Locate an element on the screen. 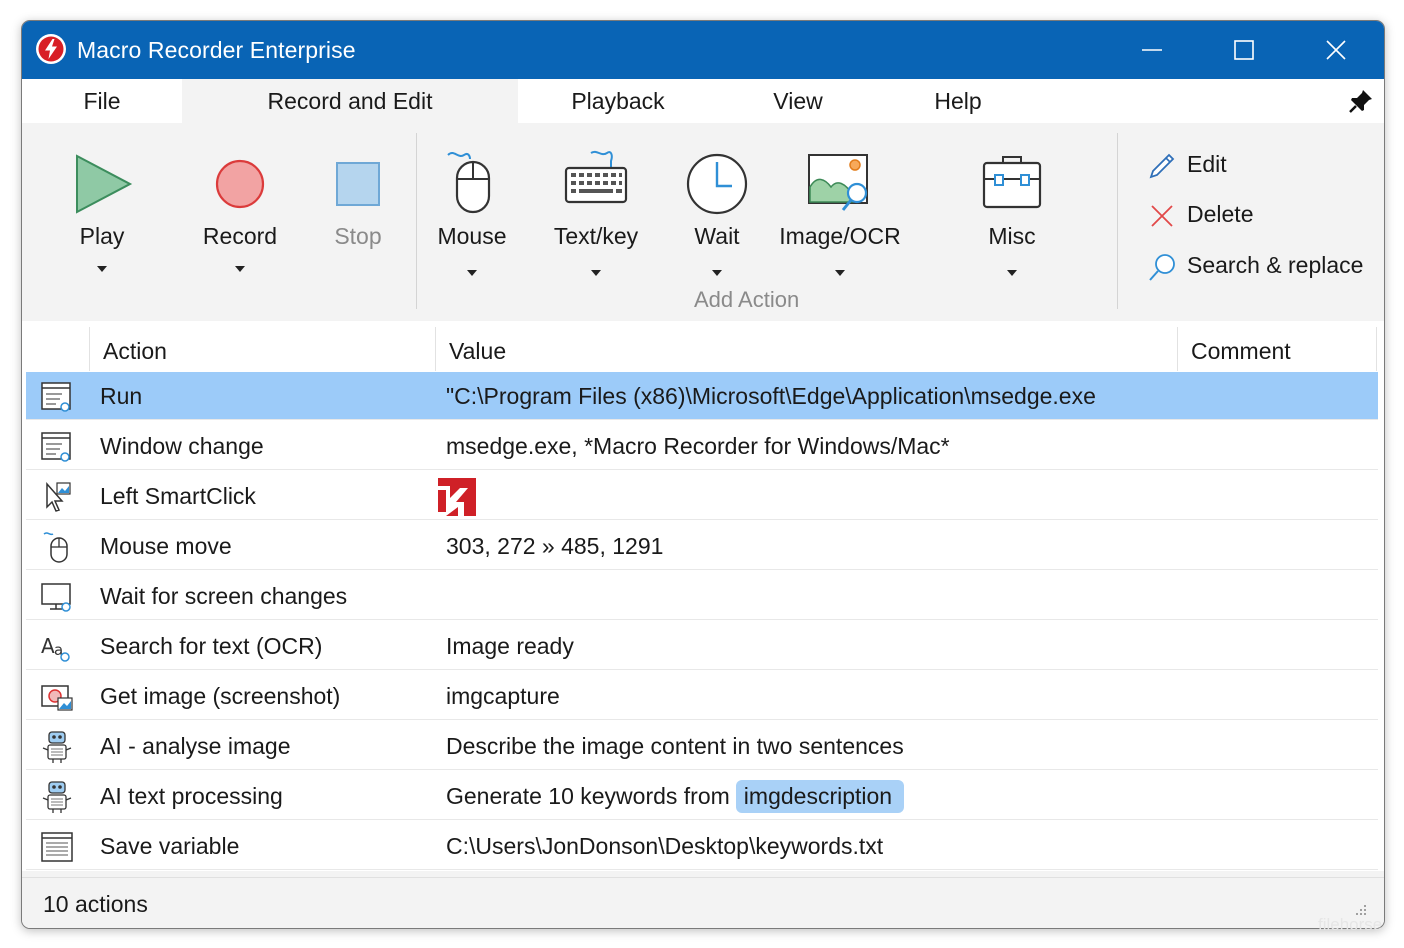  edit-button: Edit is located at coordinates (1202, 165).